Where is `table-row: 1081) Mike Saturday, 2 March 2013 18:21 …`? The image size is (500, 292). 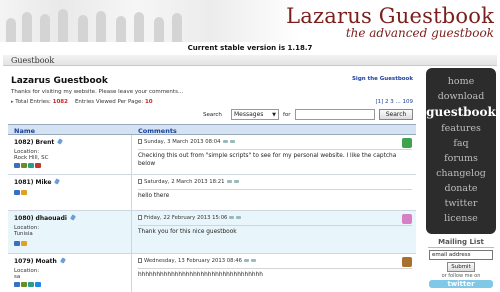 table-row: 1081) Mike Saturday, 2 March 2013 18:21 … is located at coordinates (212, 193).